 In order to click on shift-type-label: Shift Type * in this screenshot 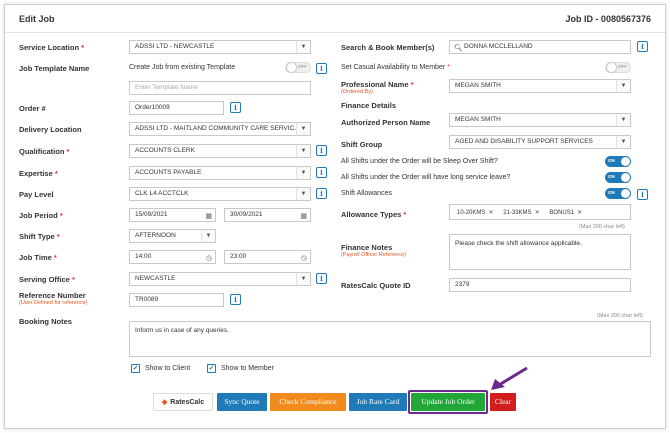, I will do `click(39, 236)`.